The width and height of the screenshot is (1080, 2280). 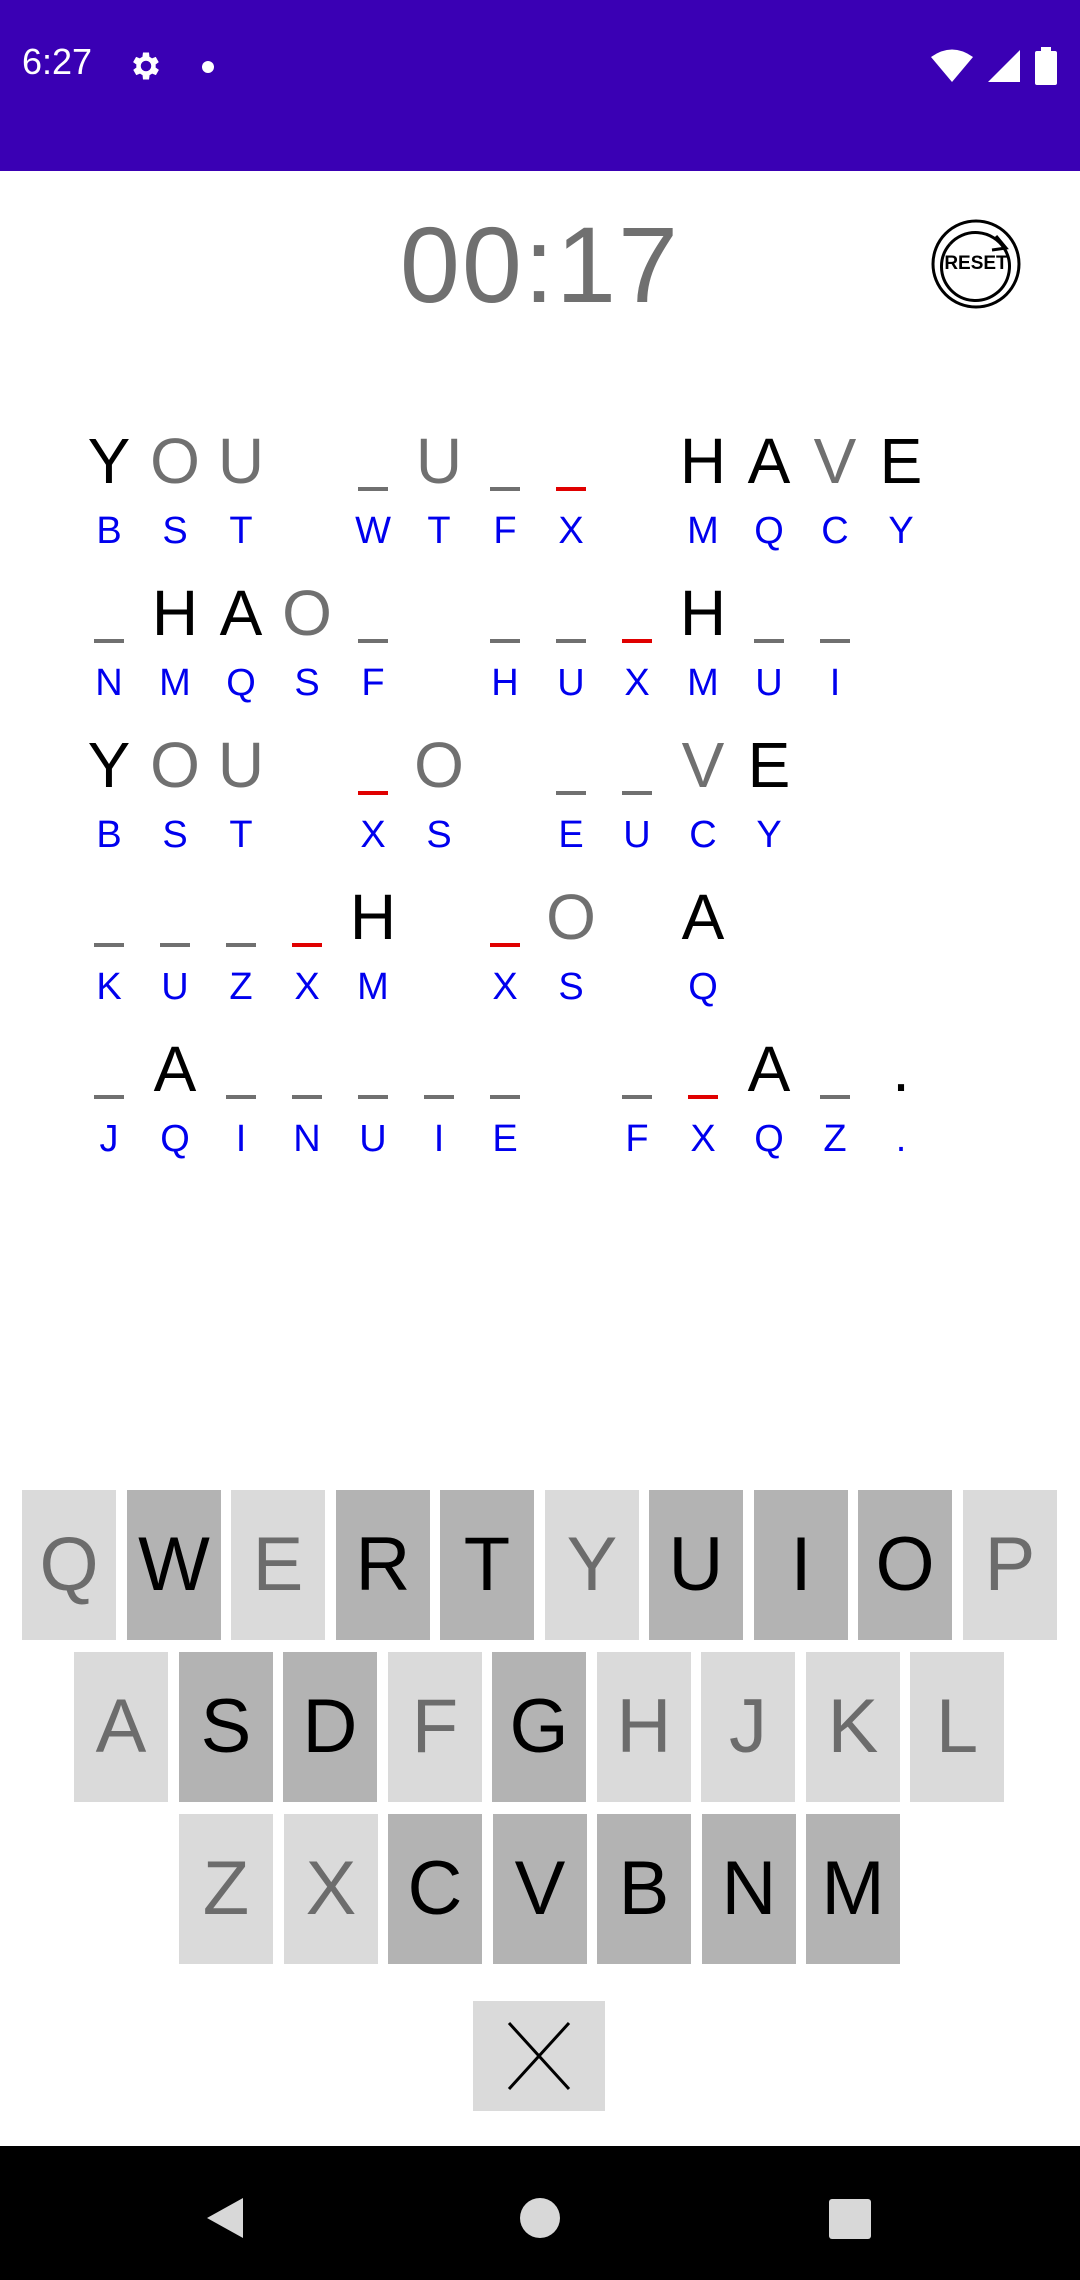 I want to click on reset-label: RESET, so click(x=976, y=263).